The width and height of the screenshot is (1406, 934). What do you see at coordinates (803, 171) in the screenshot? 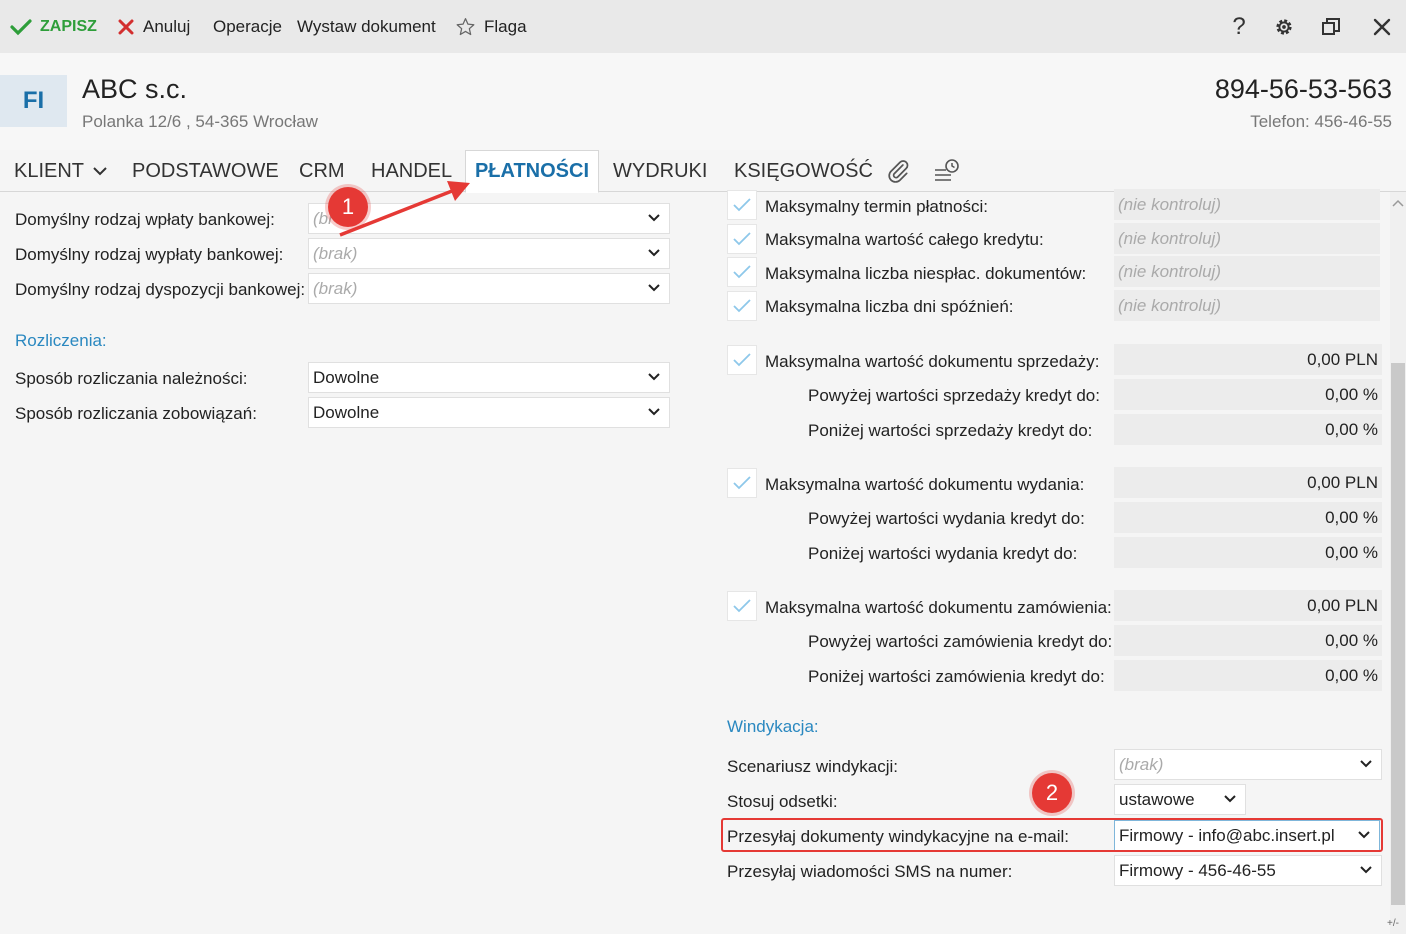
I see `tab-ksiegowosc: KSIĘGOWOŚĆ` at bounding box center [803, 171].